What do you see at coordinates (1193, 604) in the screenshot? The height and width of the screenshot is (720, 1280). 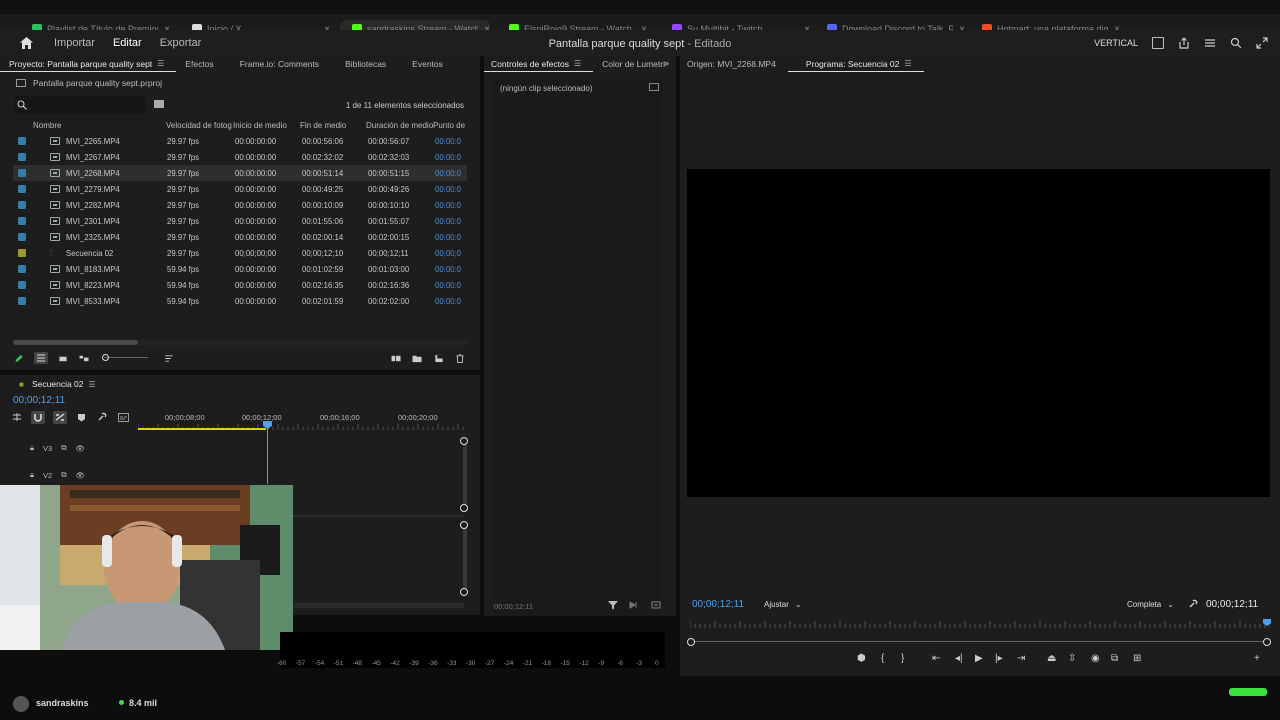 I see `settings-wrench-icon` at bounding box center [1193, 604].